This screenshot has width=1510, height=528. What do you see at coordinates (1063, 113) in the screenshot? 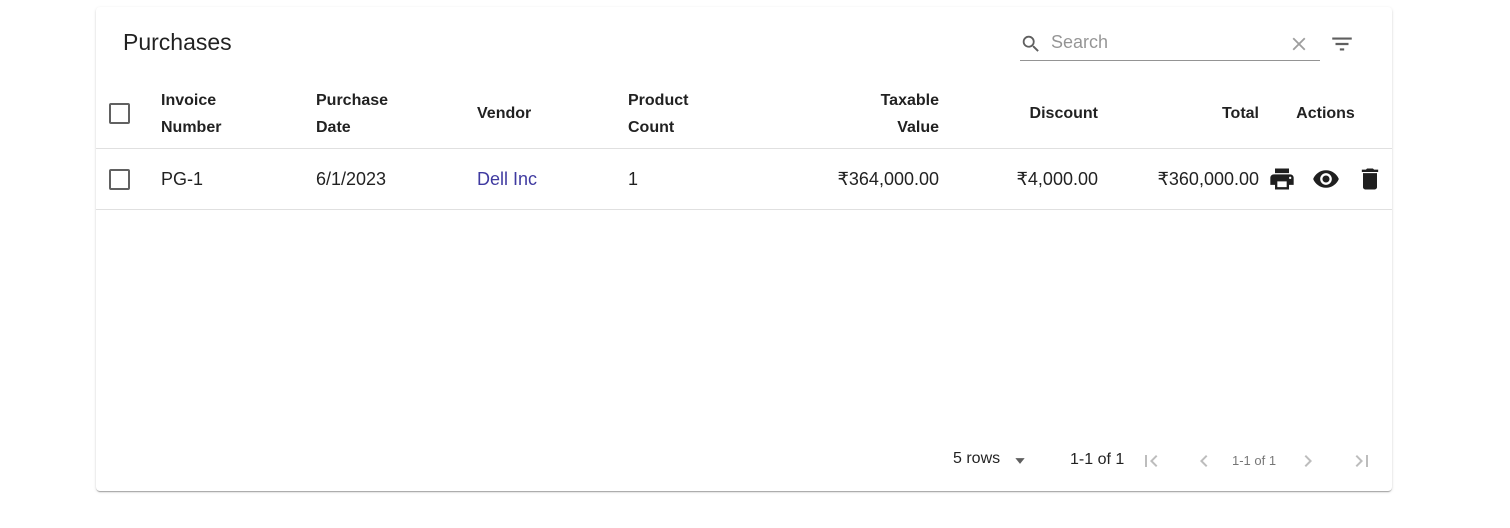
I see `column-header-line: Discount` at bounding box center [1063, 113].